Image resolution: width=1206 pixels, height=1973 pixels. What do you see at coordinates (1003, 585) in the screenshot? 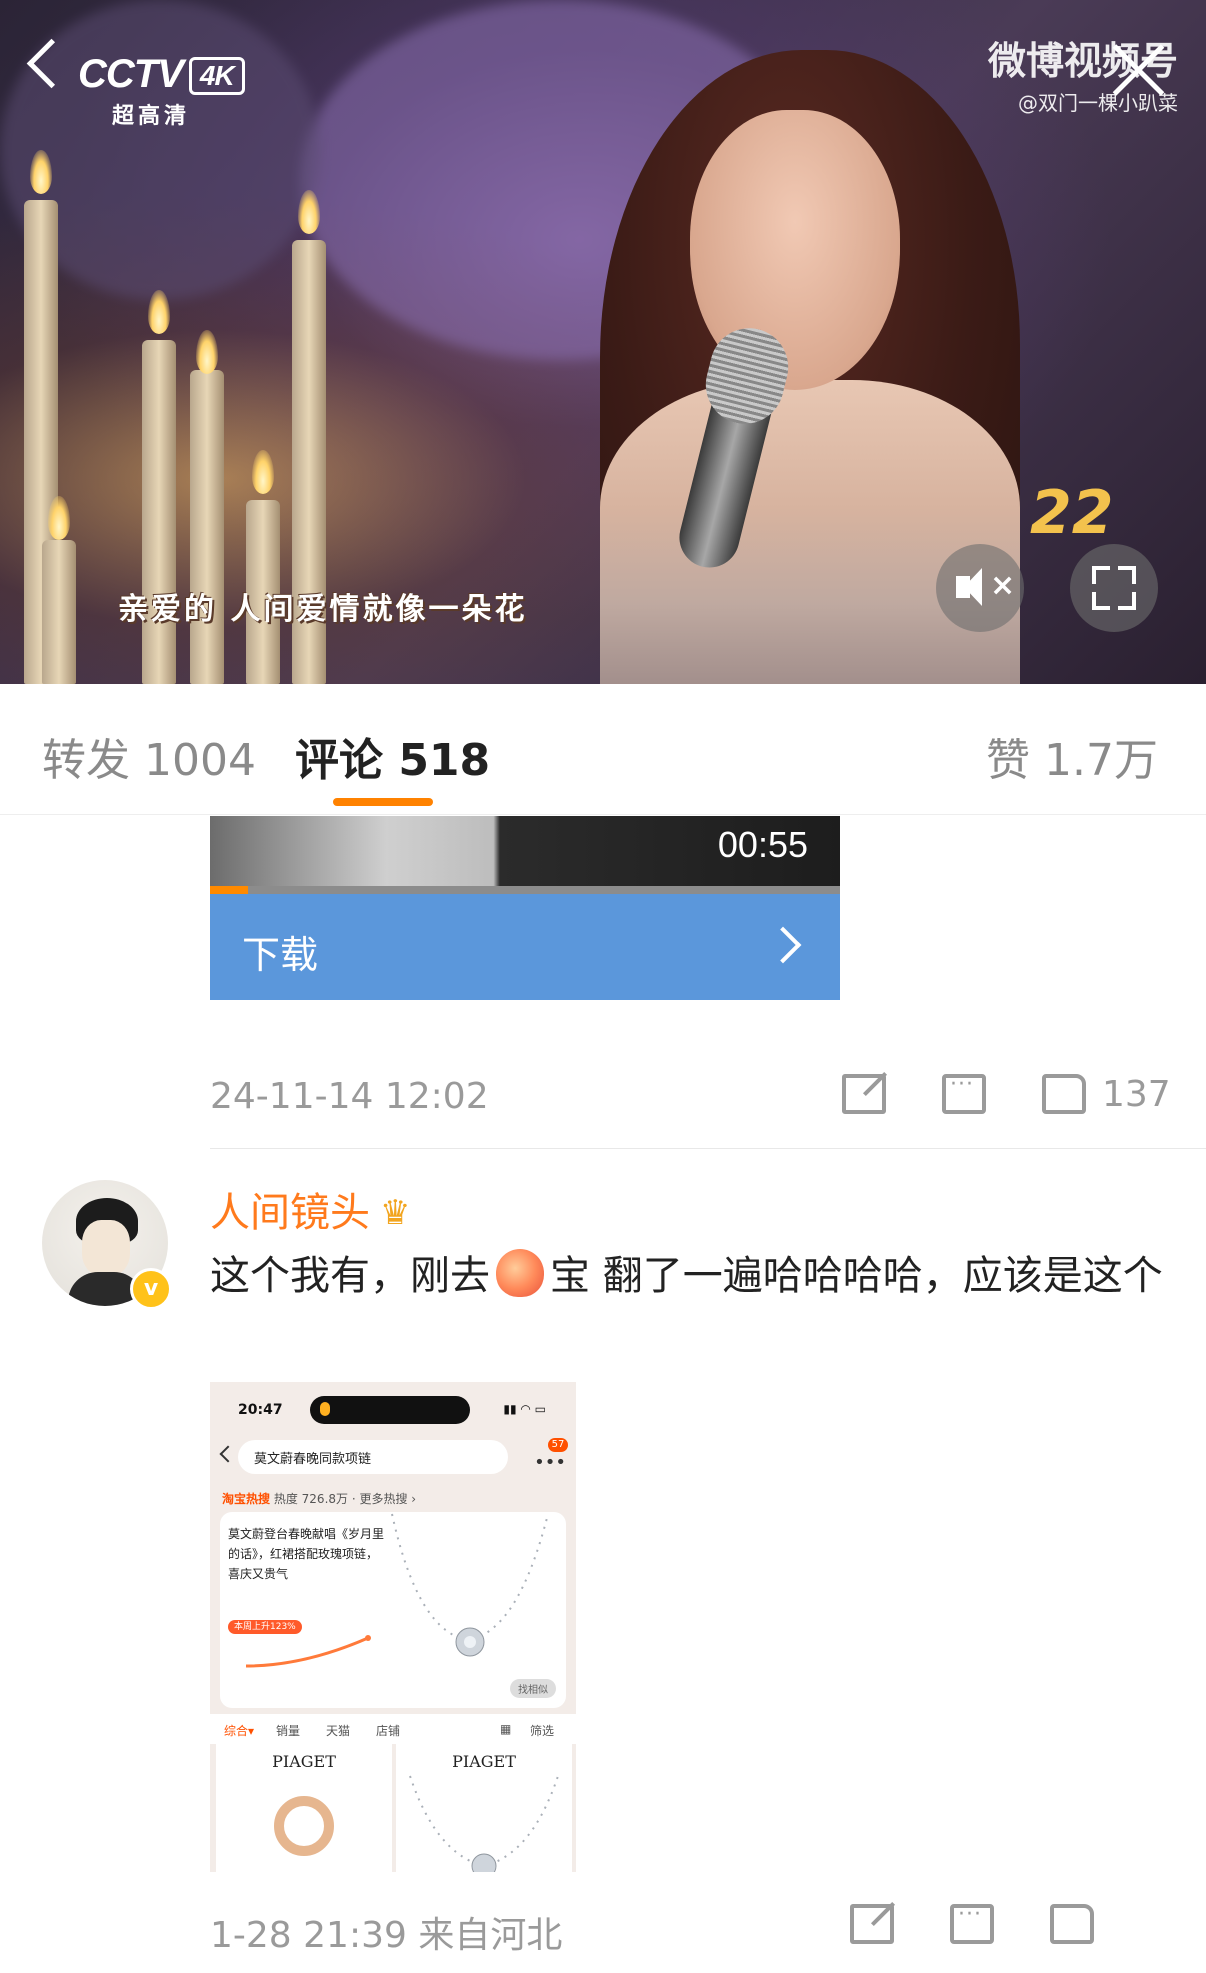
I see `mute-x-icon: ×` at bounding box center [1003, 585].